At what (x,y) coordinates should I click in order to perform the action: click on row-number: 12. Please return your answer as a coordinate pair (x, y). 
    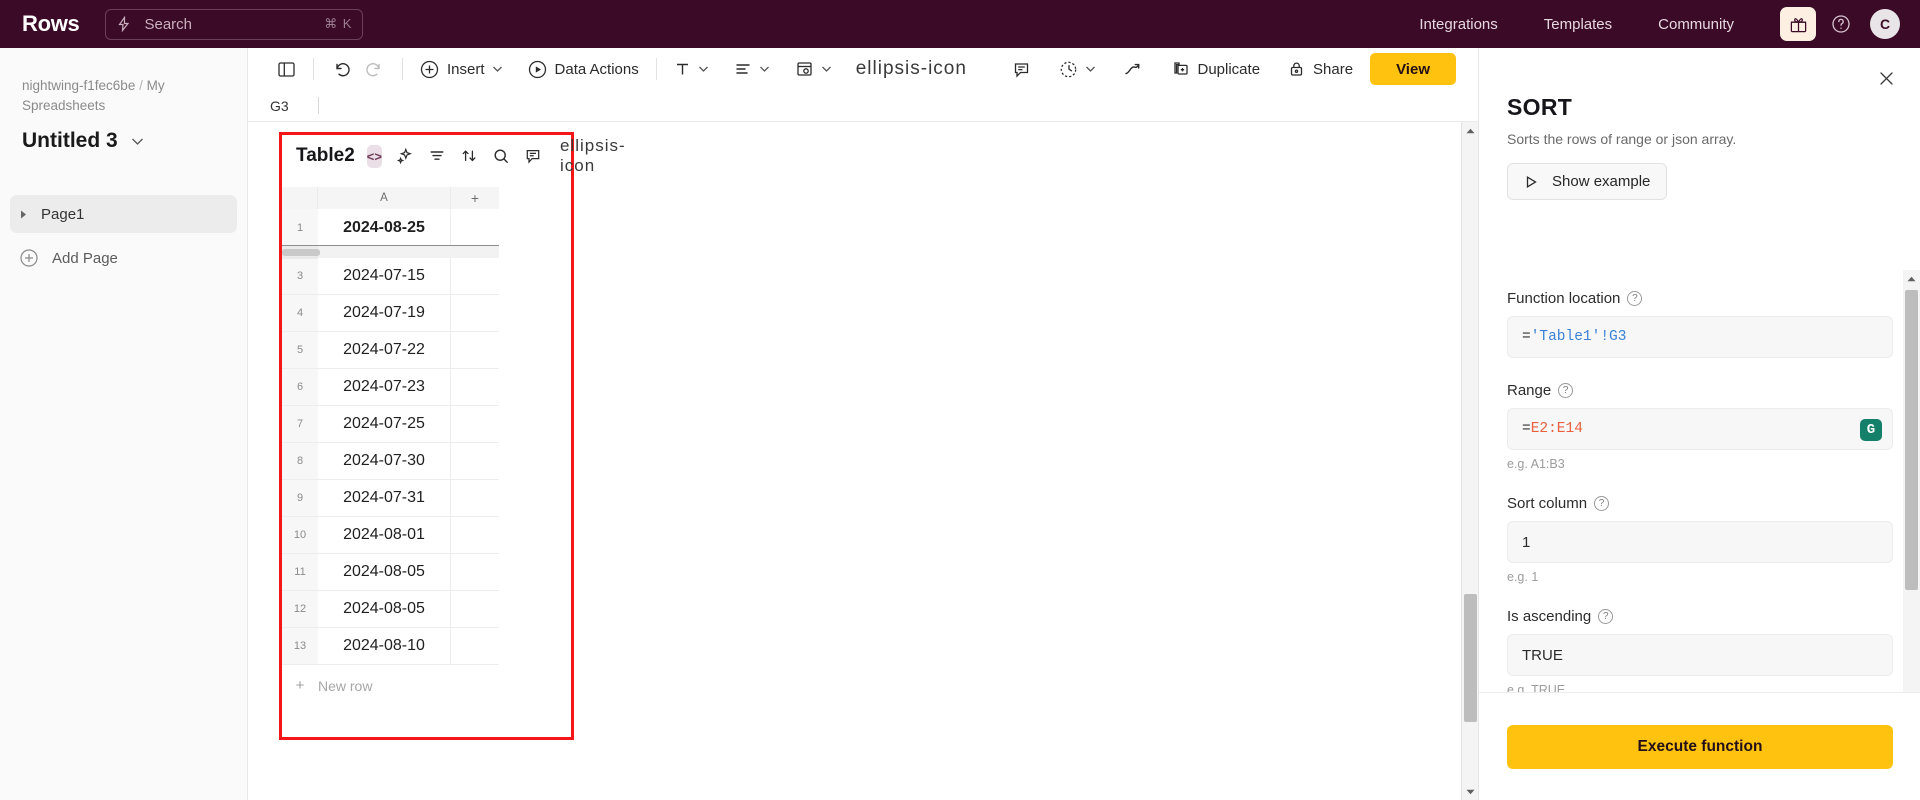
    Looking at the image, I should click on (300, 609).